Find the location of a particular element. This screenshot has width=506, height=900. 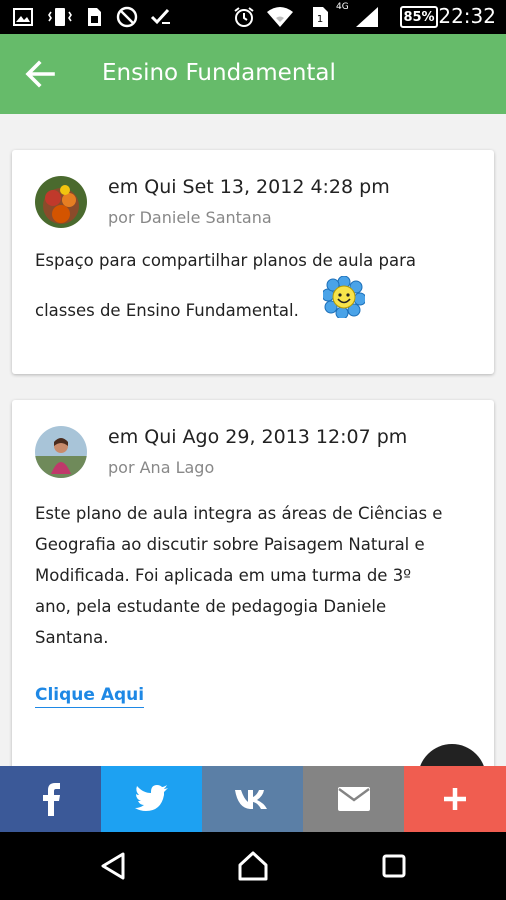

share-vk-button is located at coordinates (252, 799).